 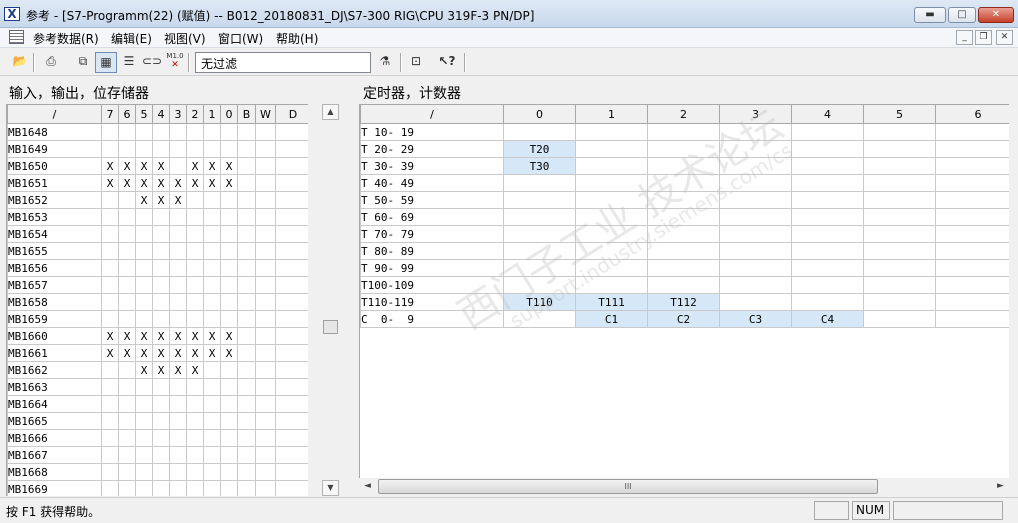 What do you see at coordinates (684, 217) in the screenshot?
I see `table-row: T 60- 69` at bounding box center [684, 217].